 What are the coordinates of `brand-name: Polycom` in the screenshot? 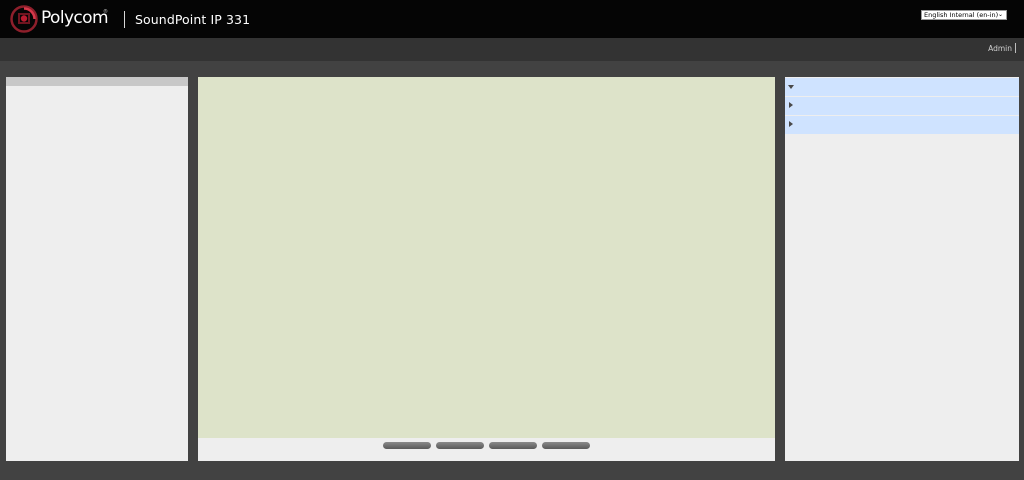 It's located at (75, 18).